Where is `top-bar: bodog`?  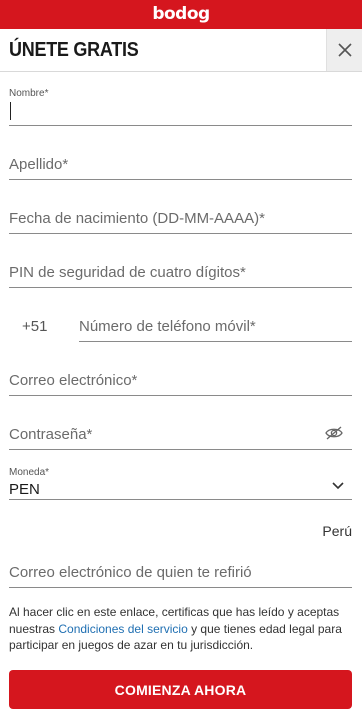
top-bar: bodog is located at coordinates (181, 14).